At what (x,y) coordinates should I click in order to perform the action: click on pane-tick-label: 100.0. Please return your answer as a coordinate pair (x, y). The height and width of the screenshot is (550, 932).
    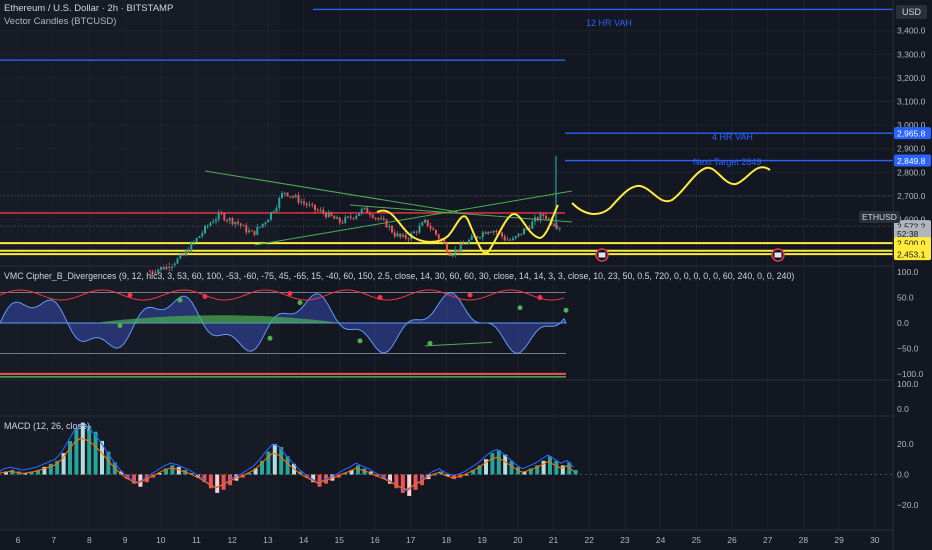
    Looking at the image, I should click on (908, 384).